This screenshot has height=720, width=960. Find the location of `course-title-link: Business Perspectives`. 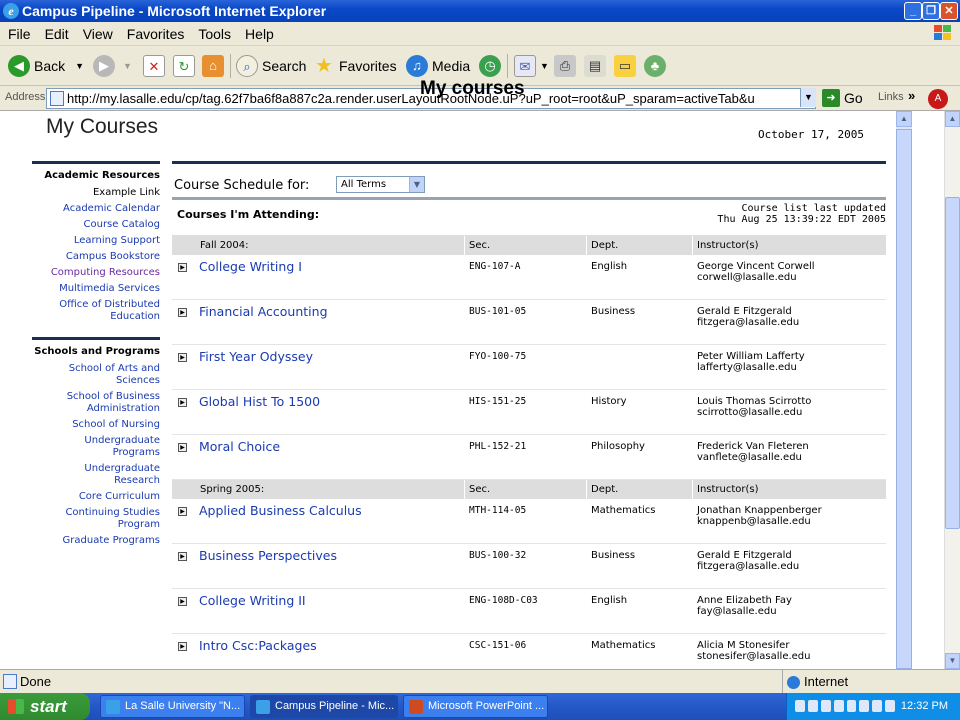

course-title-link: Business Perspectives is located at coordinates (268, 555).